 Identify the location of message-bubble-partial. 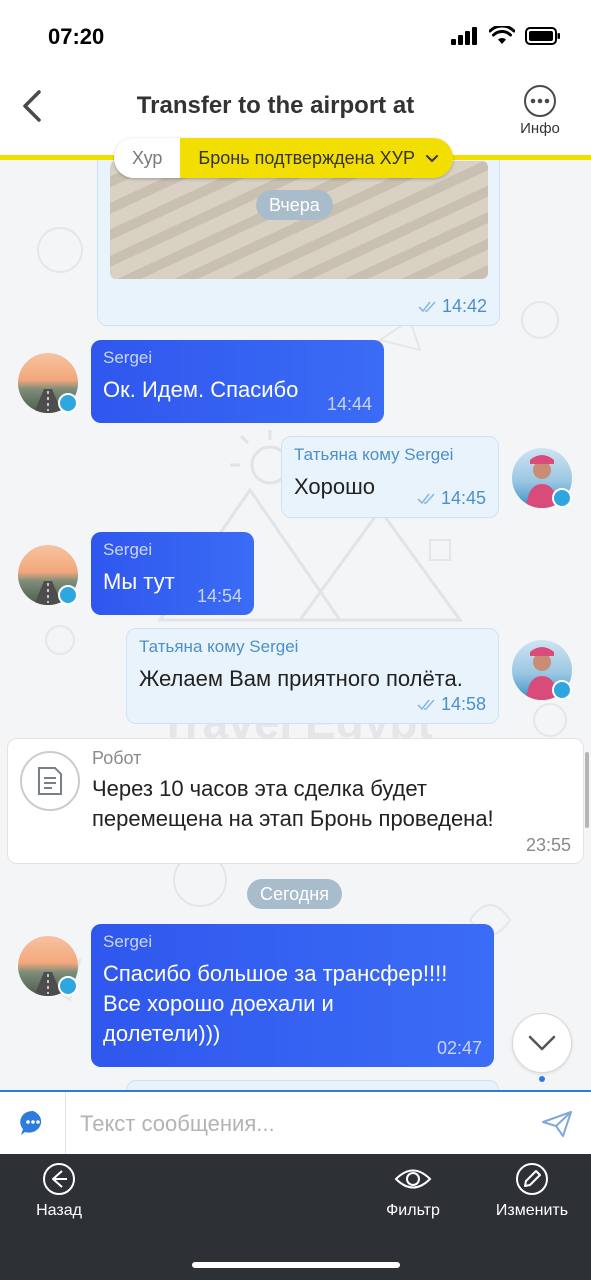
(312, 1085).